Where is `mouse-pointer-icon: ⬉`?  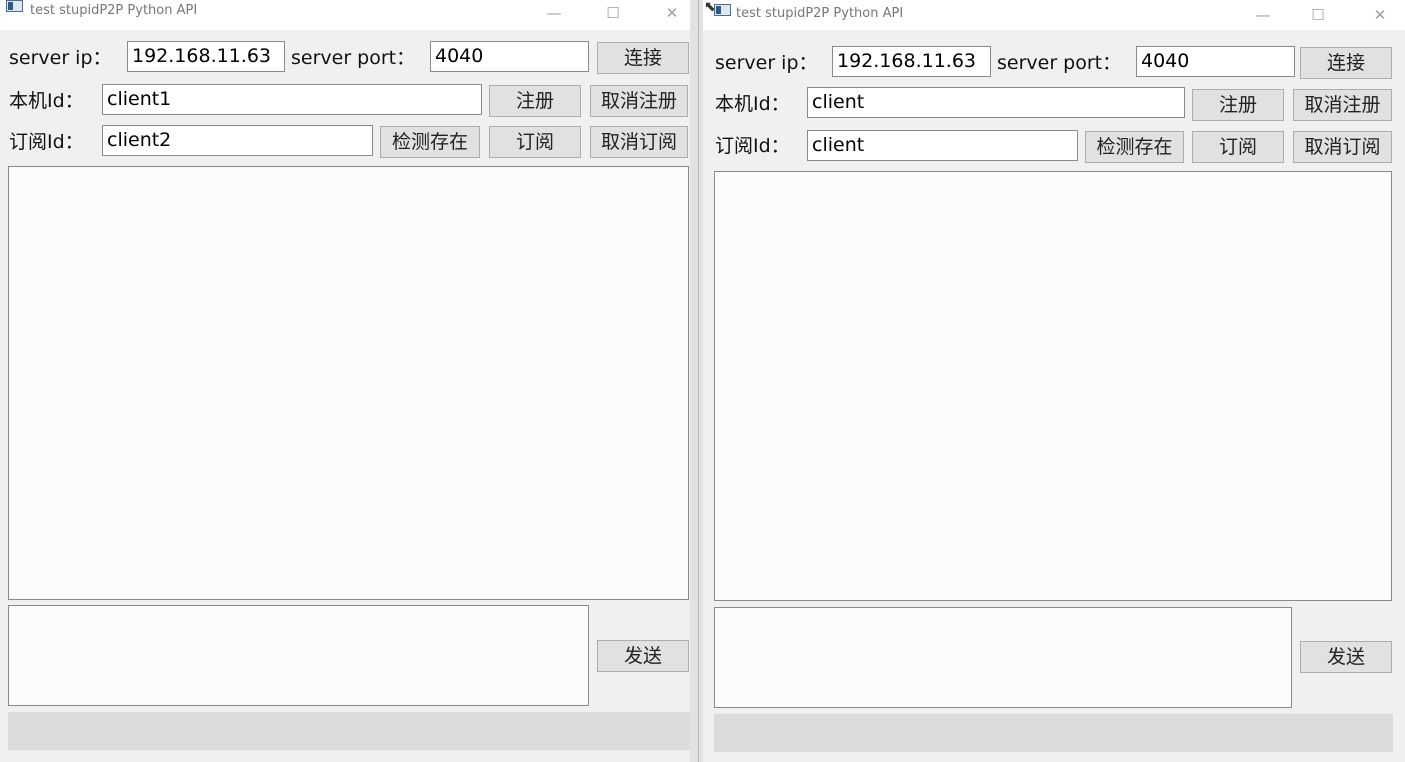
mouse-pointer-icon: ⬉ is located at coordinates (710, 7).